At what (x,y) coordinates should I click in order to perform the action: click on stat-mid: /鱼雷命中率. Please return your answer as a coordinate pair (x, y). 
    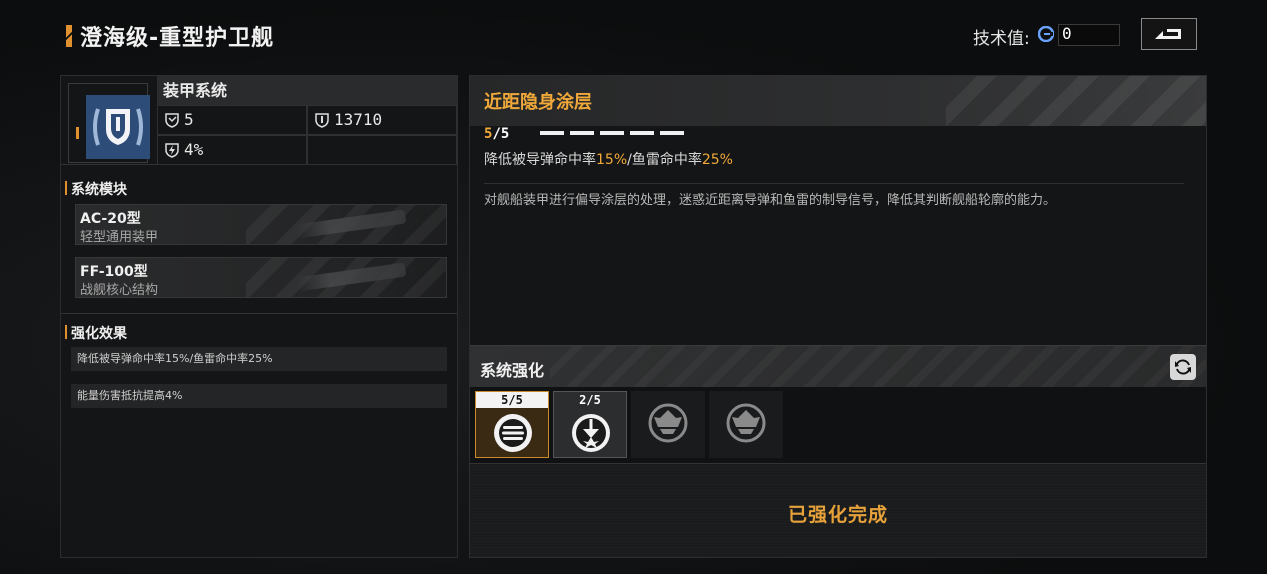
    Looking at the image, I should click on (664, 160).